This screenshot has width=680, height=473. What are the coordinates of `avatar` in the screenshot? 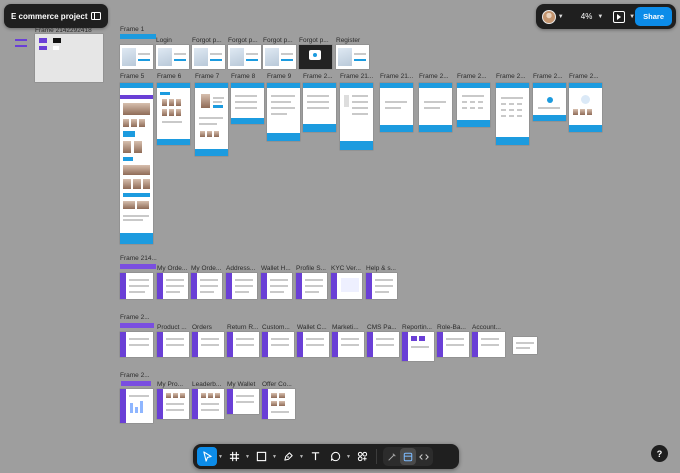 It's located at (549, 16).